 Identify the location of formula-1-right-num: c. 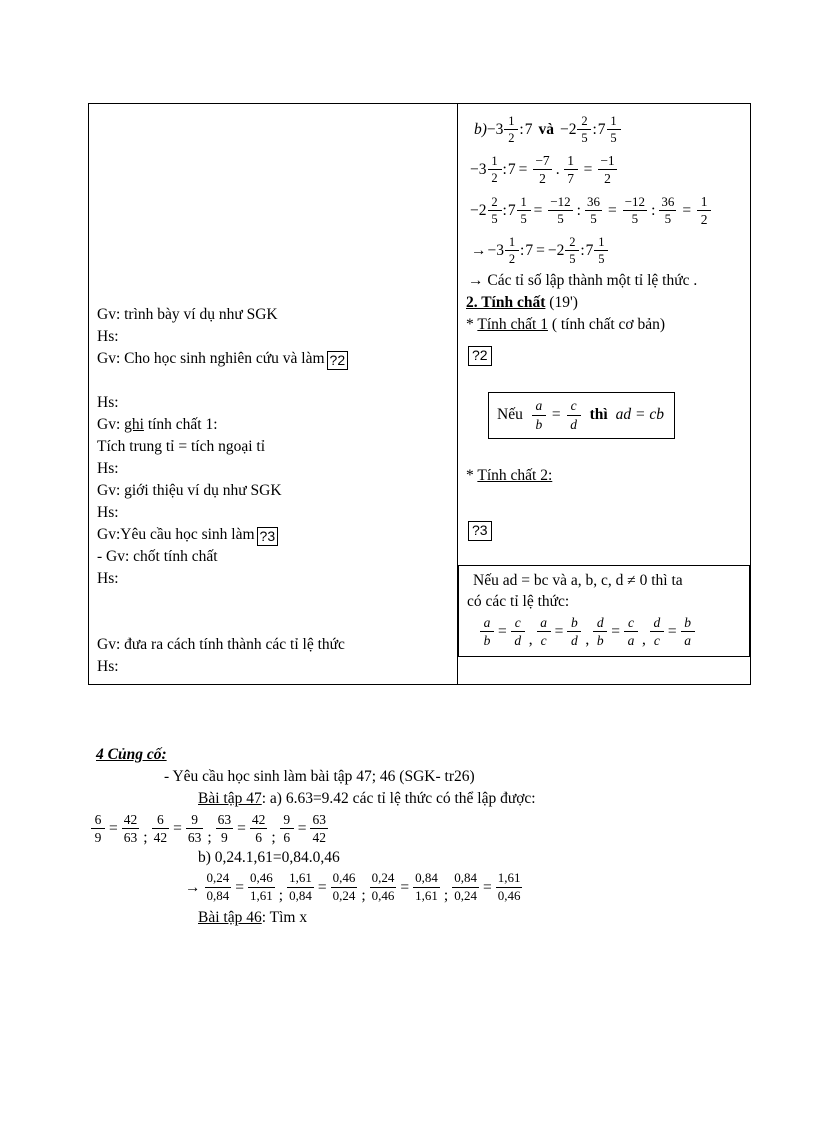
(573, 406).